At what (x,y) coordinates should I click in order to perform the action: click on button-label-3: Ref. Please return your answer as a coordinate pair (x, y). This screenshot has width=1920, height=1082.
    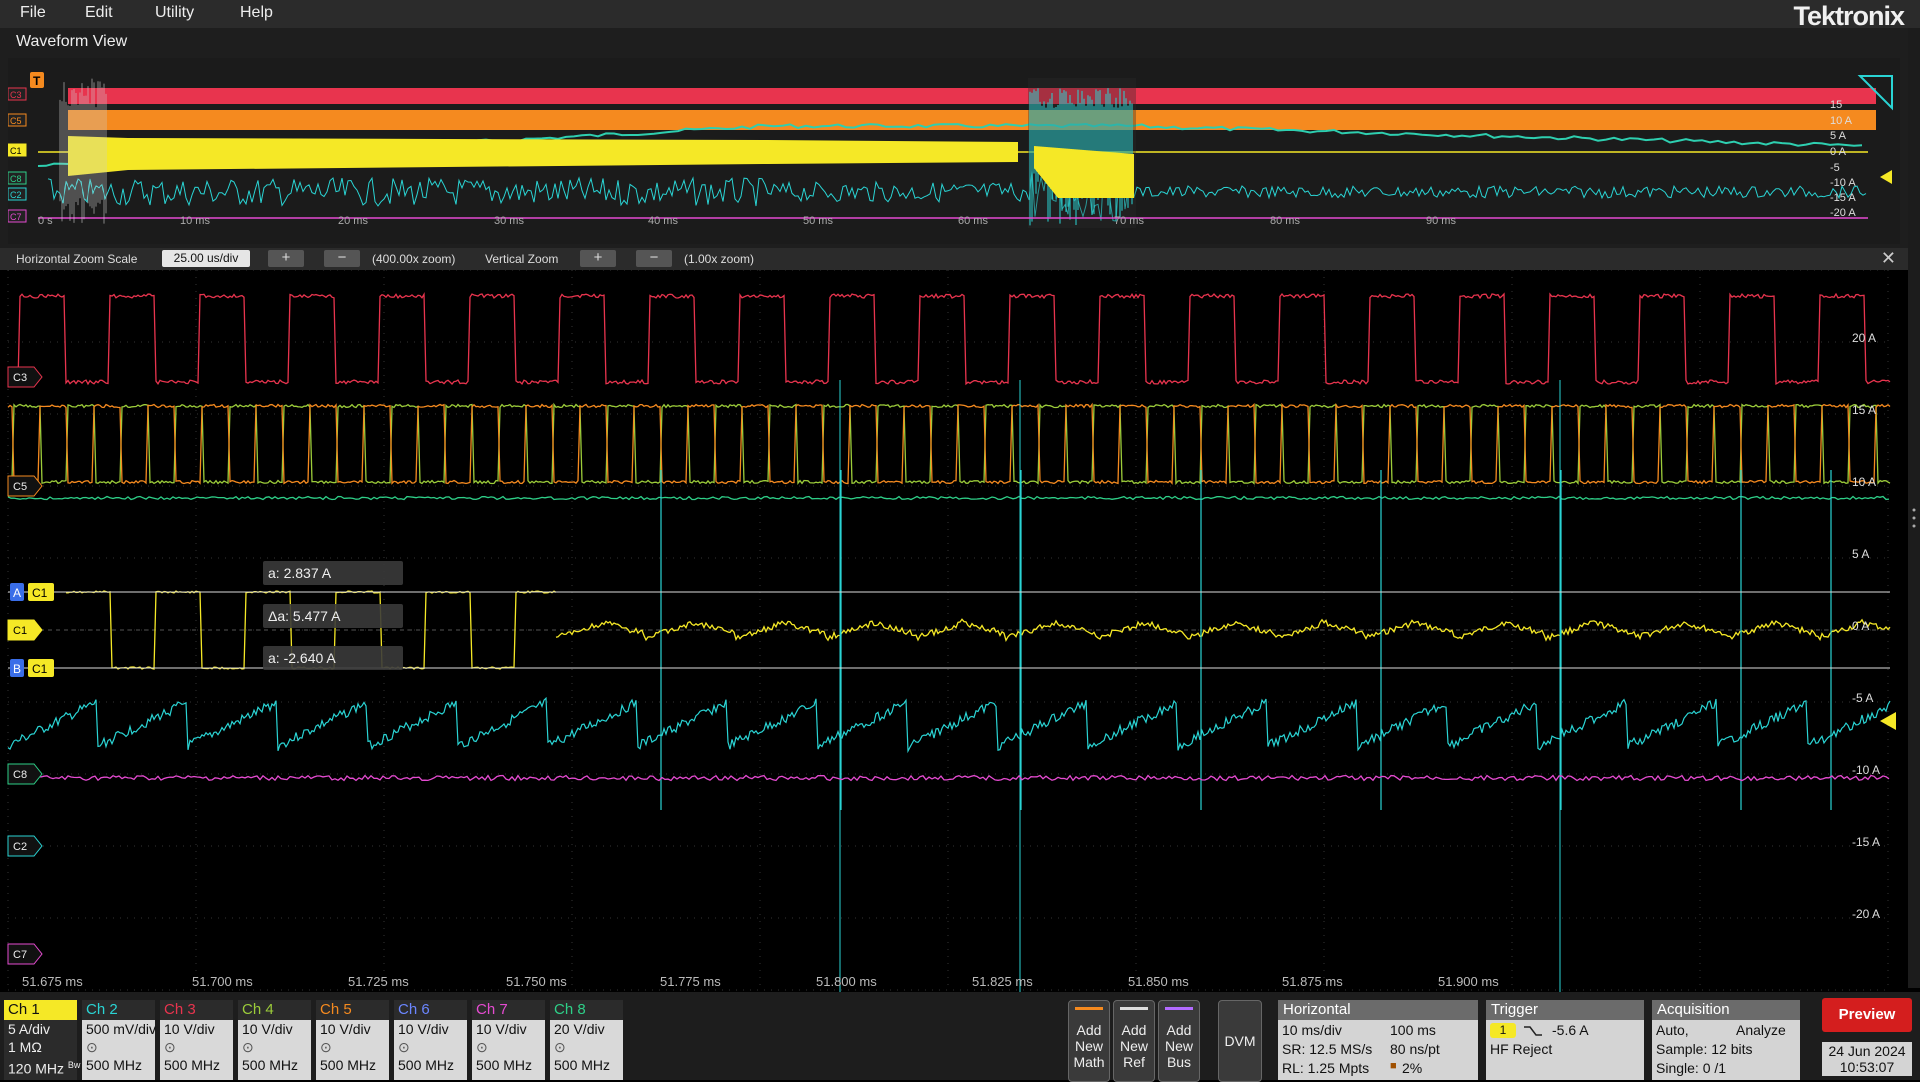
    Looking at the image, I should click on (1134, 1062).